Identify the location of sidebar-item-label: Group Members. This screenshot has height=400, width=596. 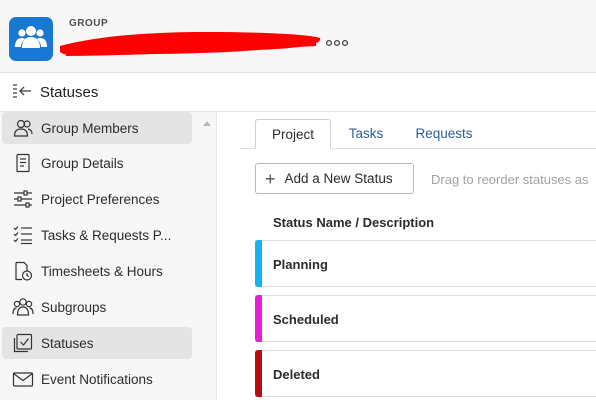
(90, 128).